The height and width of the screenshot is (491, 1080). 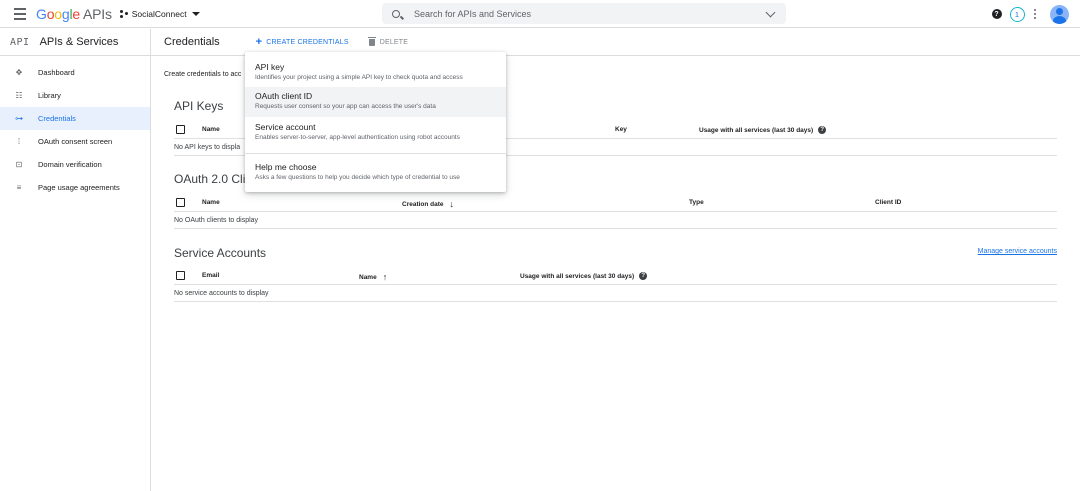 What do you see at coordinates (696, 202) in the screenshot?
I see `column-header-type: Type` at bounding box center [696, 202].